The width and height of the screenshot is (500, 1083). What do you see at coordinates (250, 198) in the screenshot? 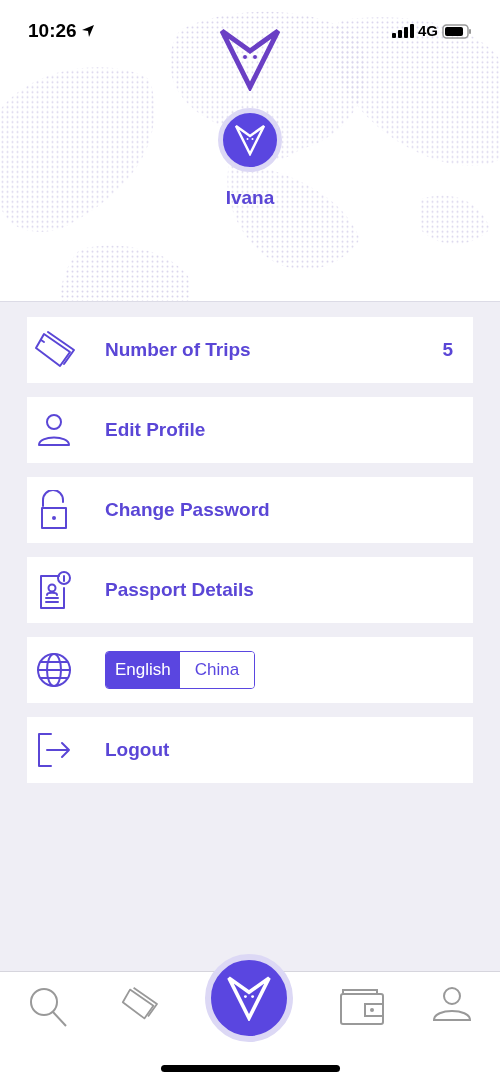
I see `user-name: Ivana` at bounding box center [250, 198].